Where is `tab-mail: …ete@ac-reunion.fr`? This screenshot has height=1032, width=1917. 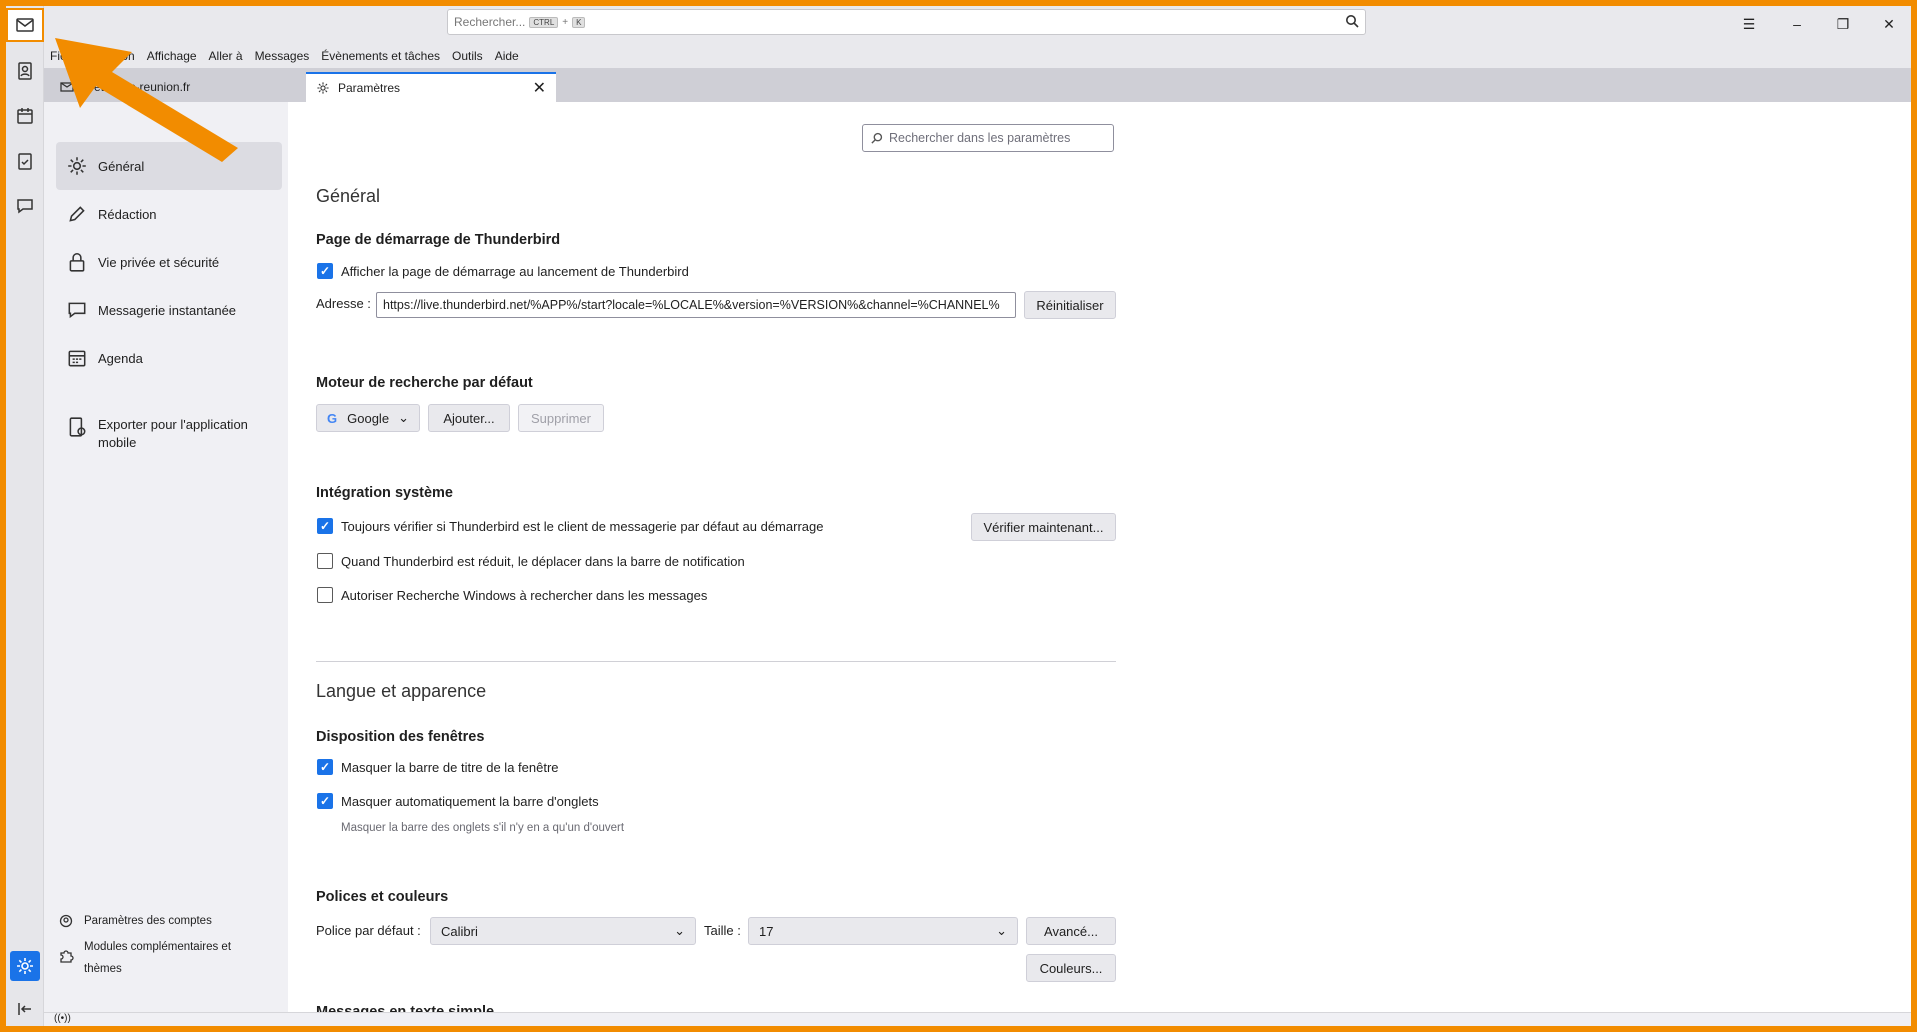
tab-mail: …ete@ac-reunion.fr is located at coordinates (175, 87).